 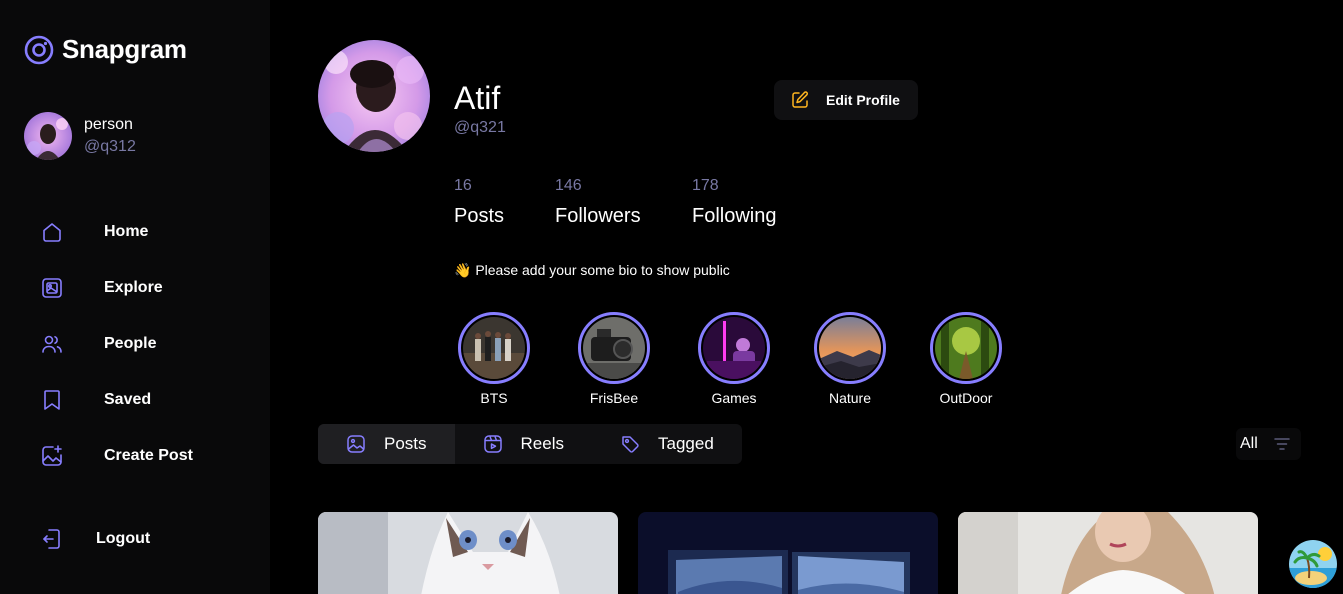 I want to click on nav-label-explore: Explore, so click(x=133, y=287).